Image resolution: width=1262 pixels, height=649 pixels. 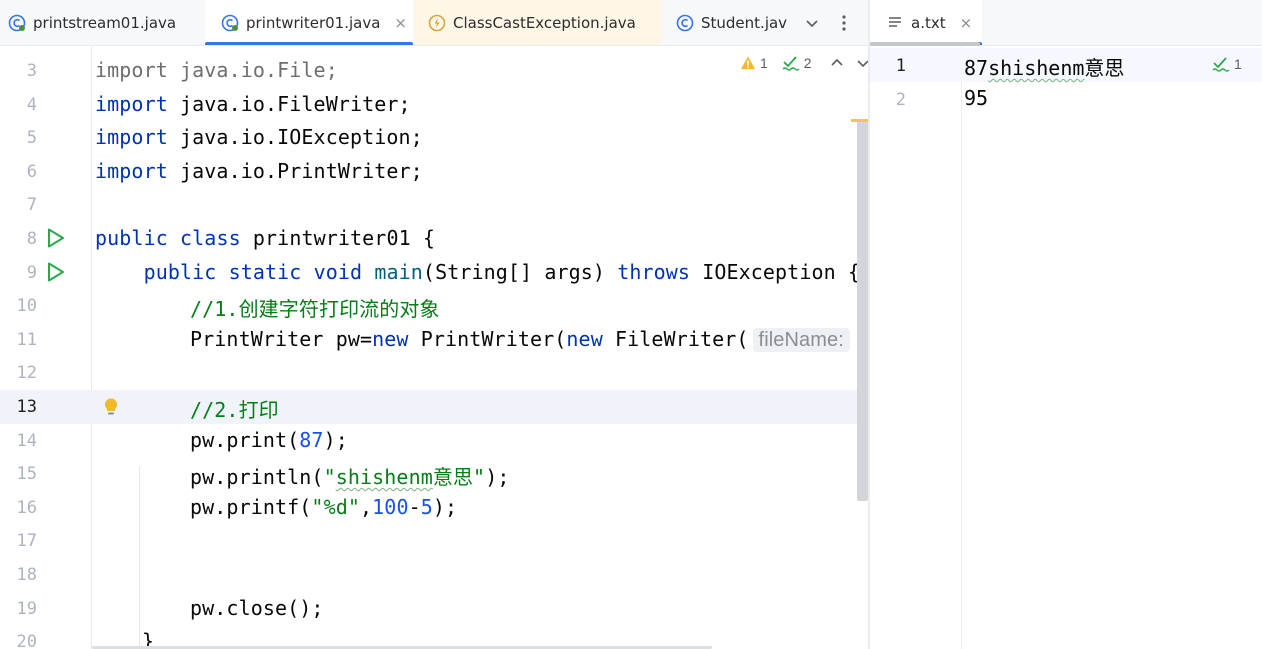 What do you see at coordinates (434, 105) in the screenshot?
I see `code-line: 4 import java.io.FileWriter;` at bounding box center [434, 105].